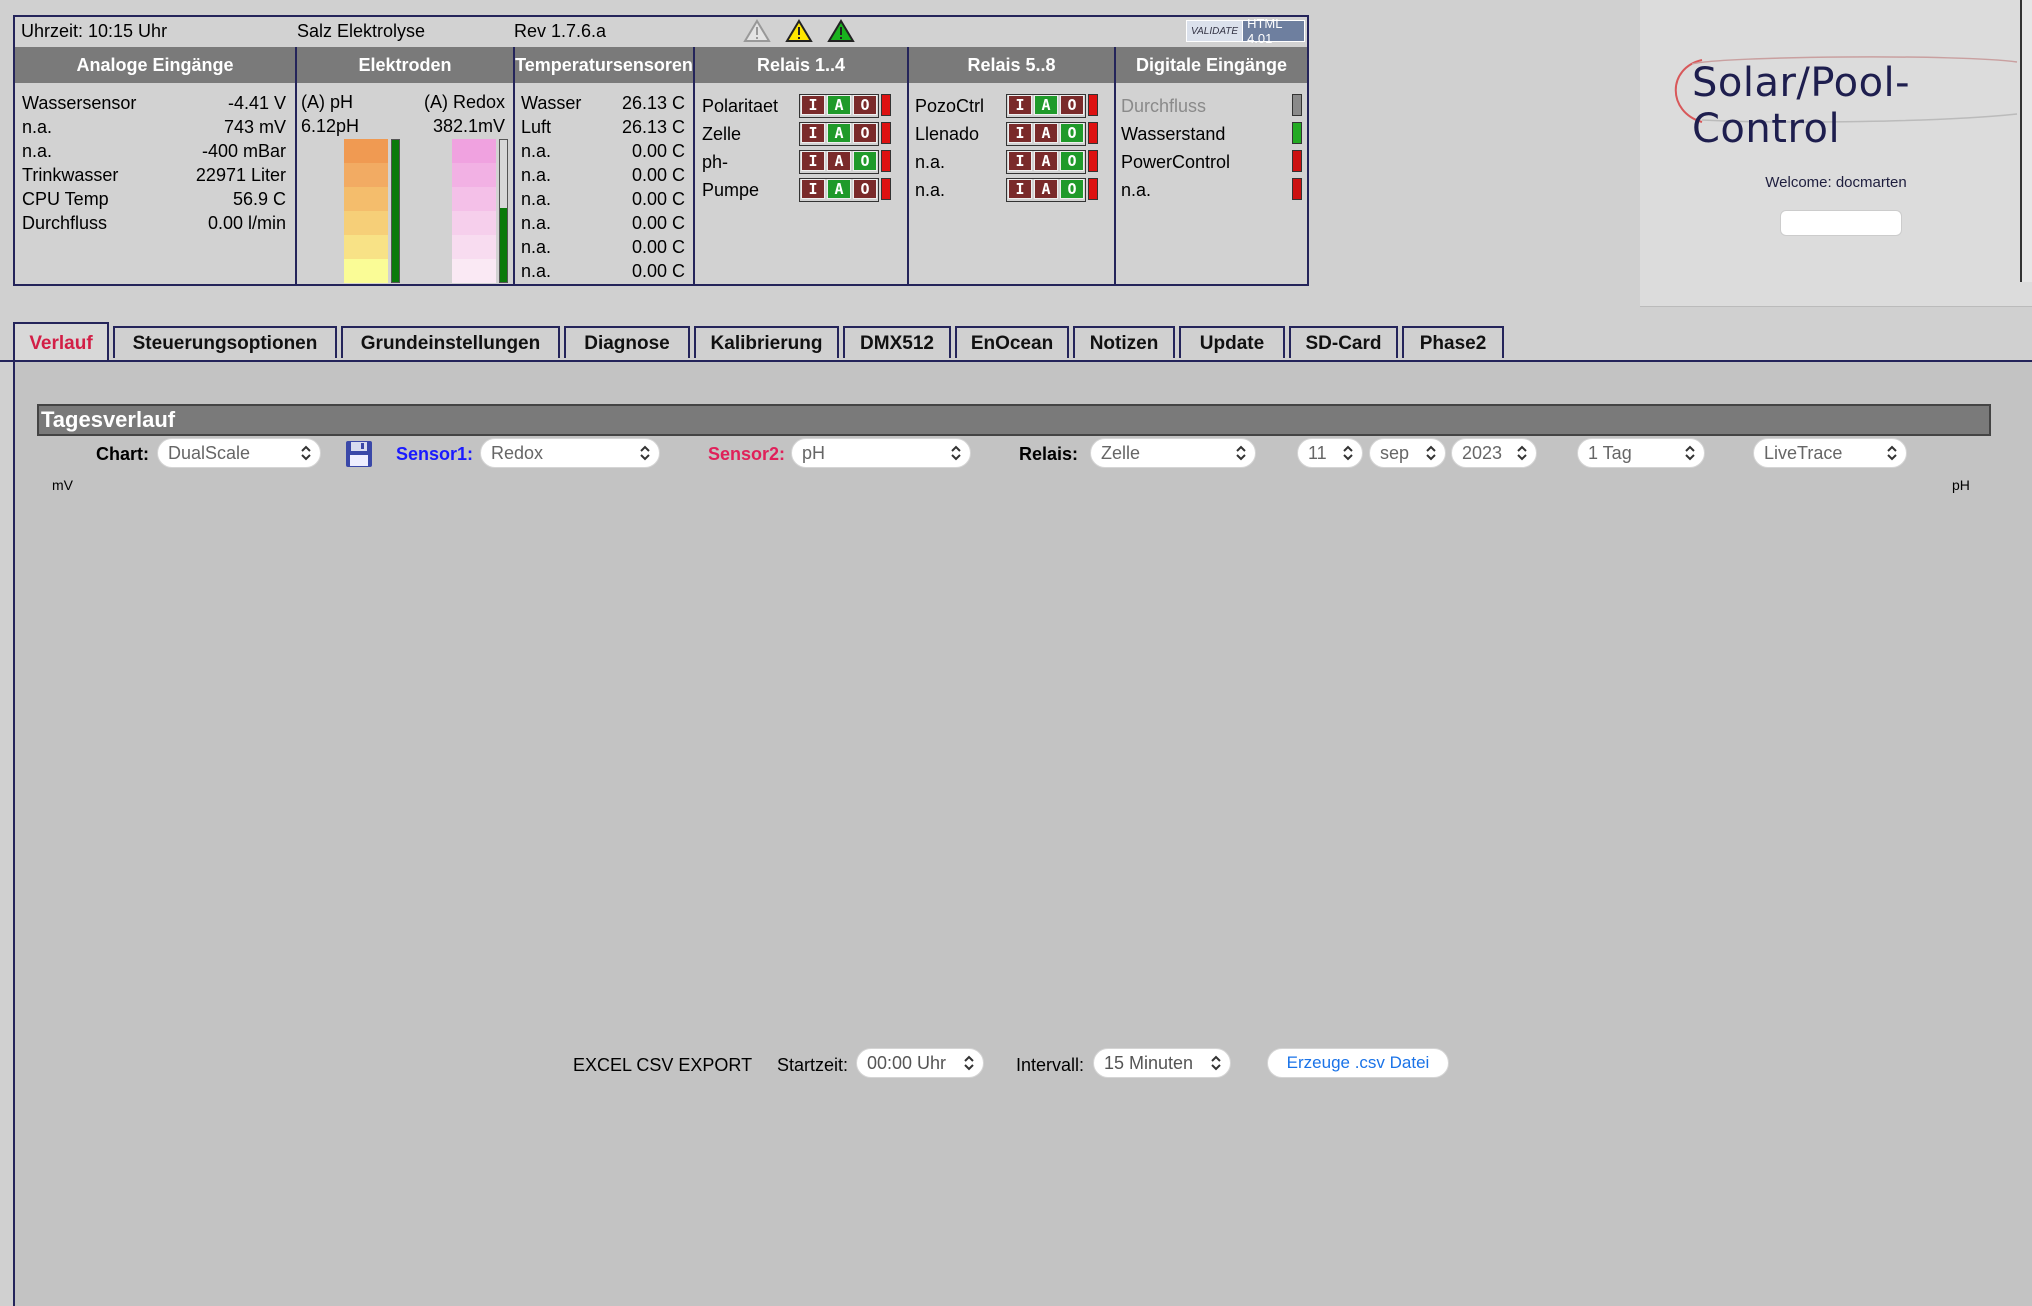 The height and width of the screenshot is (1306, 2032). I want to click on y-axis-left-label: mV, so click(62, 485).